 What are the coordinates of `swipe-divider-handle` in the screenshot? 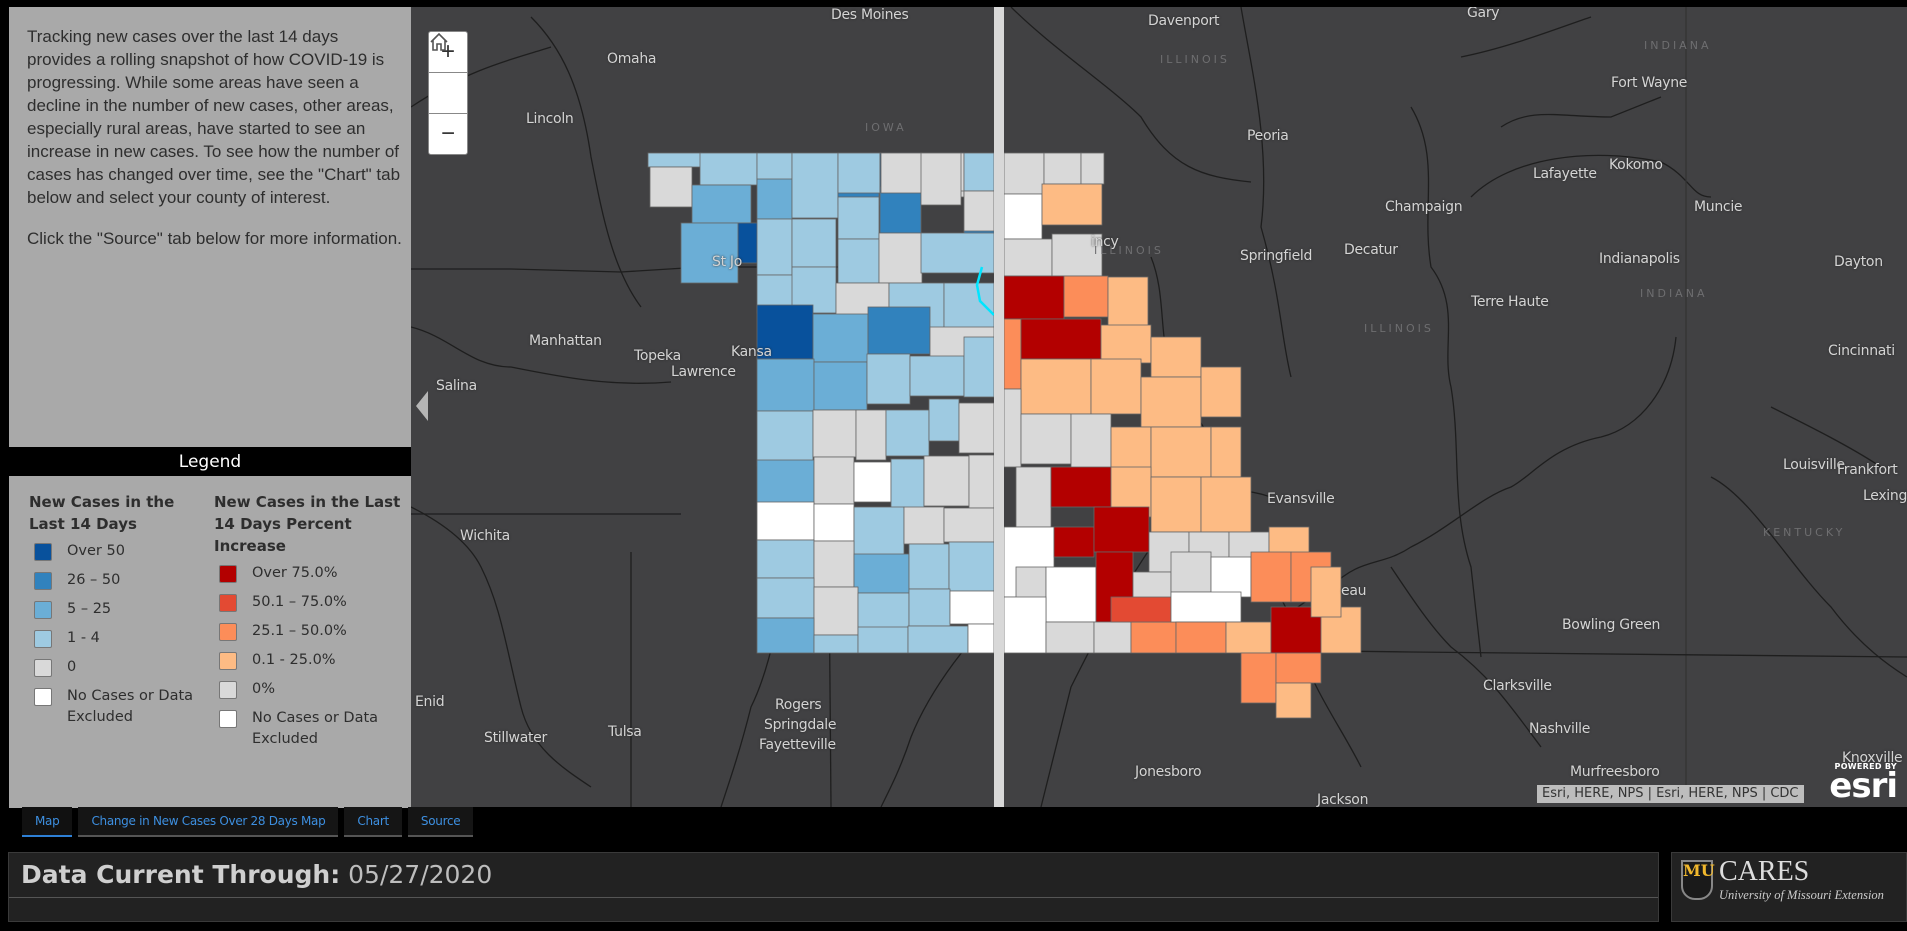 It's located at (999, 407).